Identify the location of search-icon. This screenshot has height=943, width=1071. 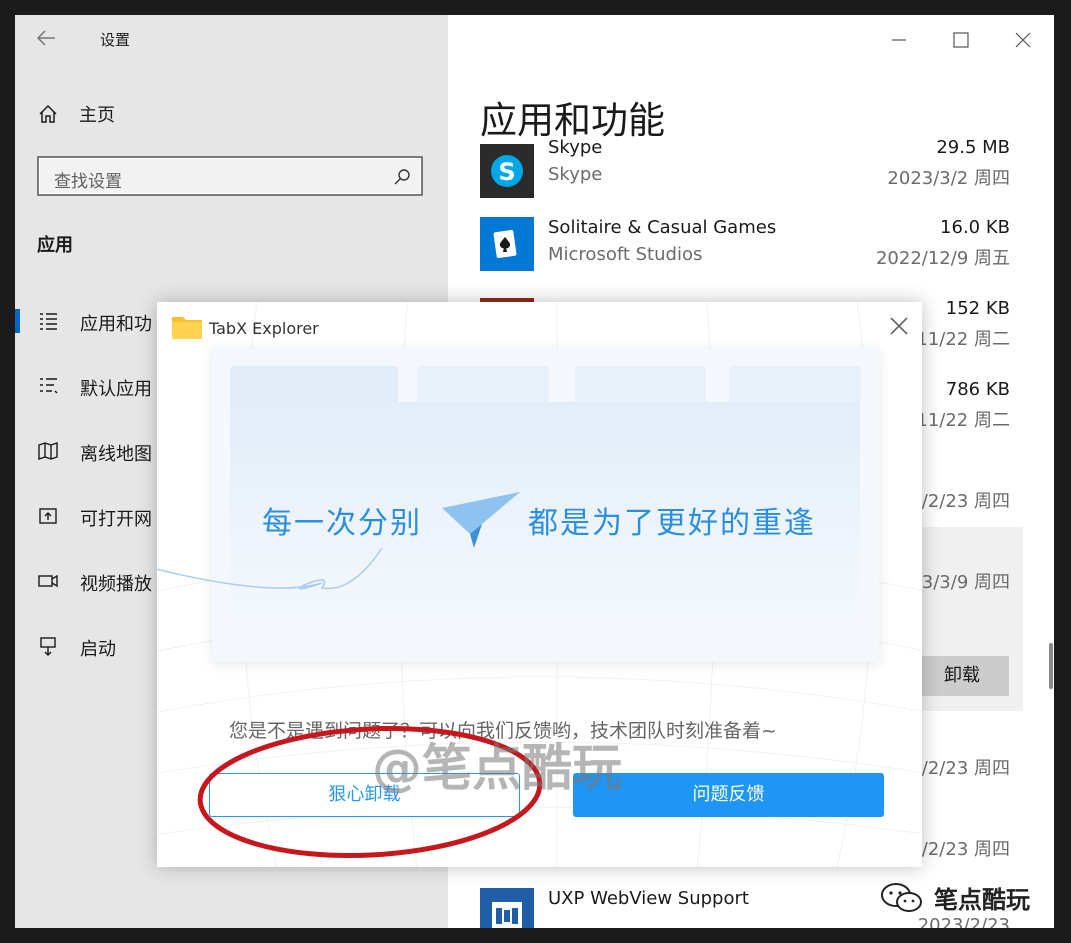
(402, 177).